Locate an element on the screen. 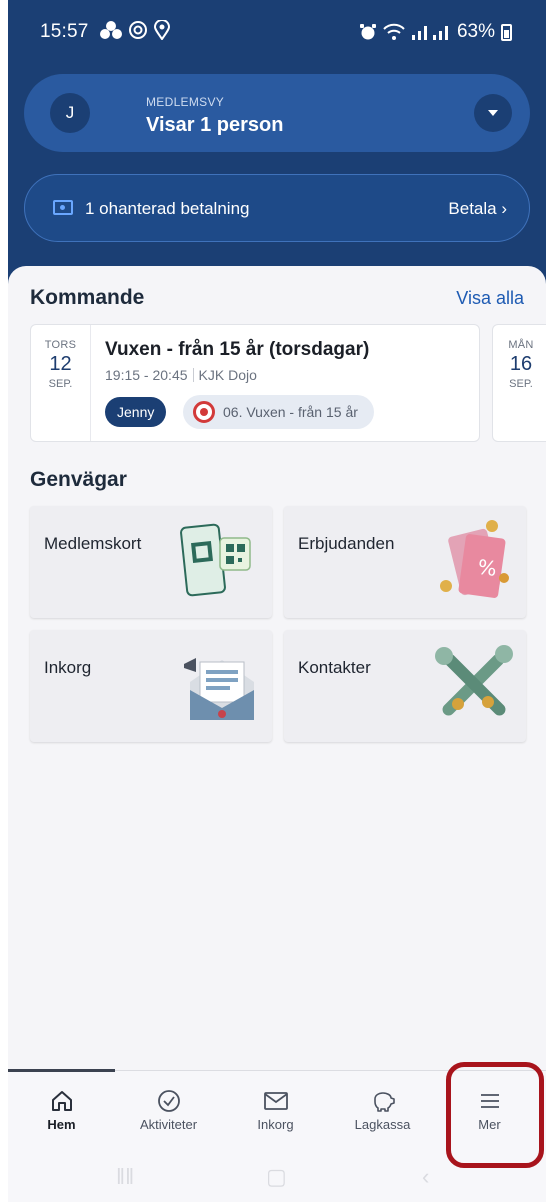 This screenshot has width=546, height=1202. member-view-label: MEDLEMSVY is located at coordinates (185, 102).